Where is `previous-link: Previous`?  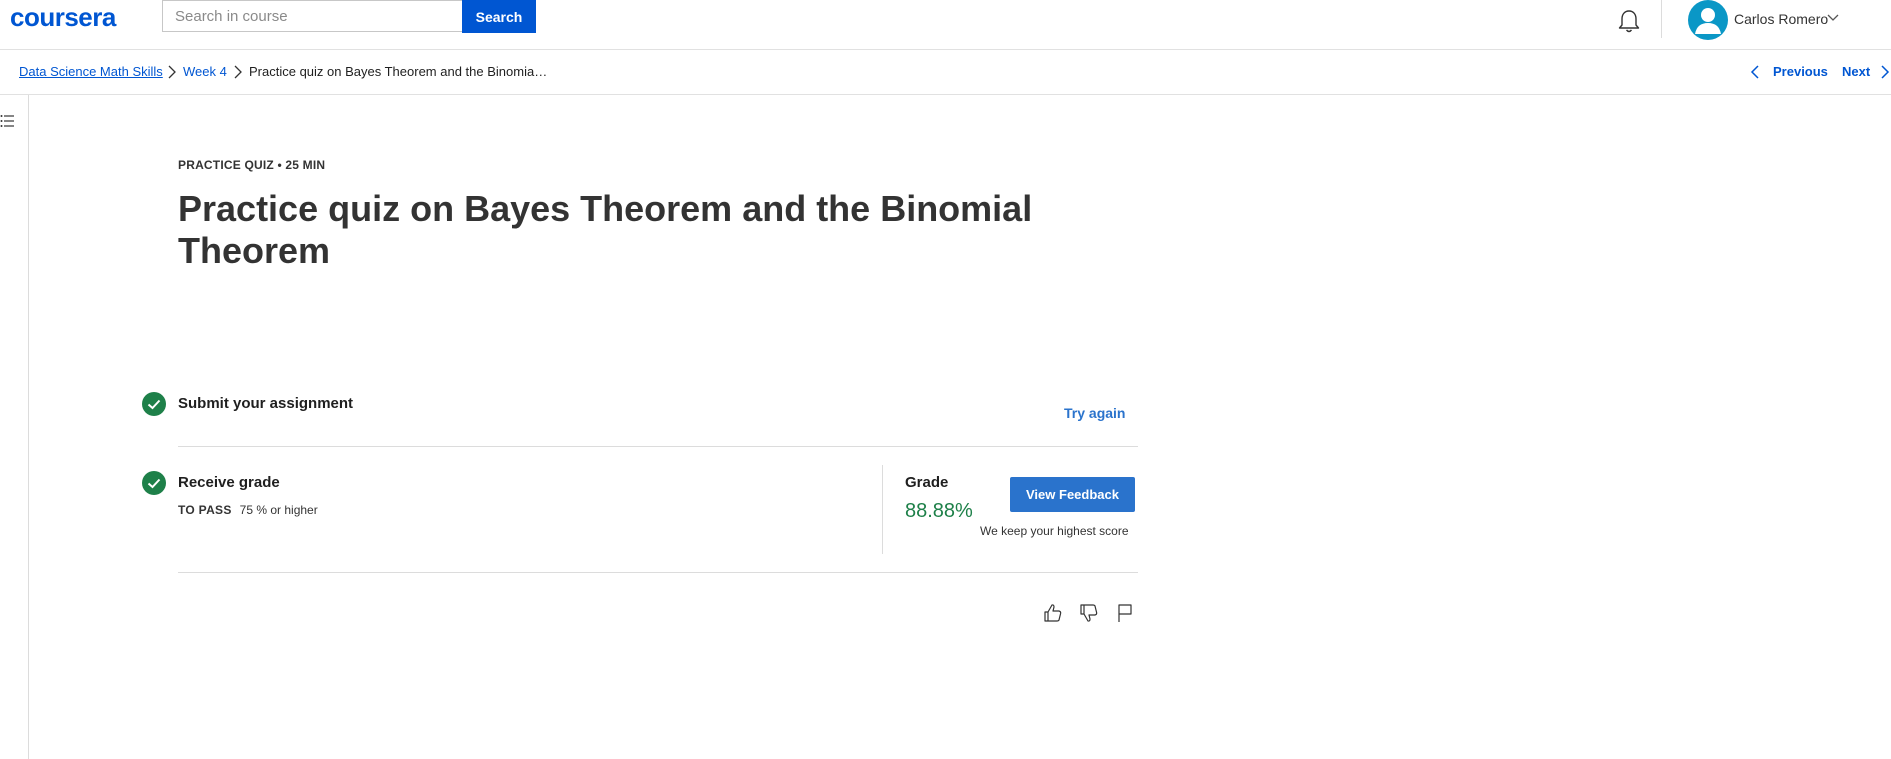
previous-link: Previous is located at coordinates (1800, 71).